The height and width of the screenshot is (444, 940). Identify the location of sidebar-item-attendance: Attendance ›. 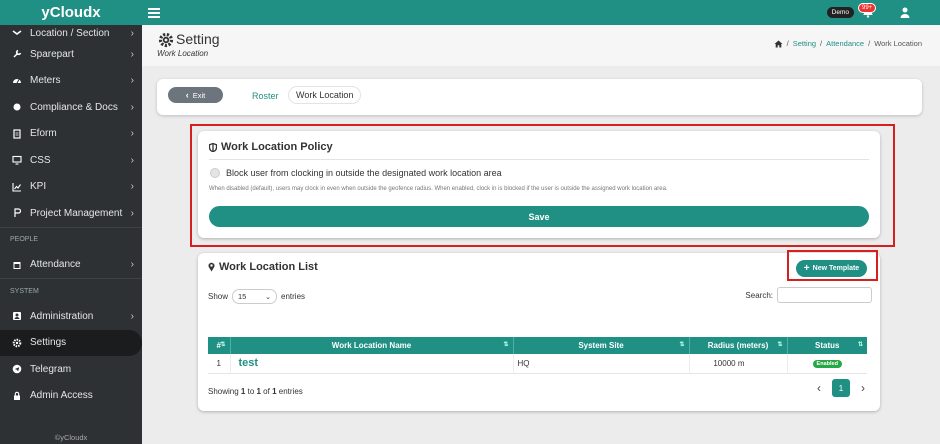
(71, 265).